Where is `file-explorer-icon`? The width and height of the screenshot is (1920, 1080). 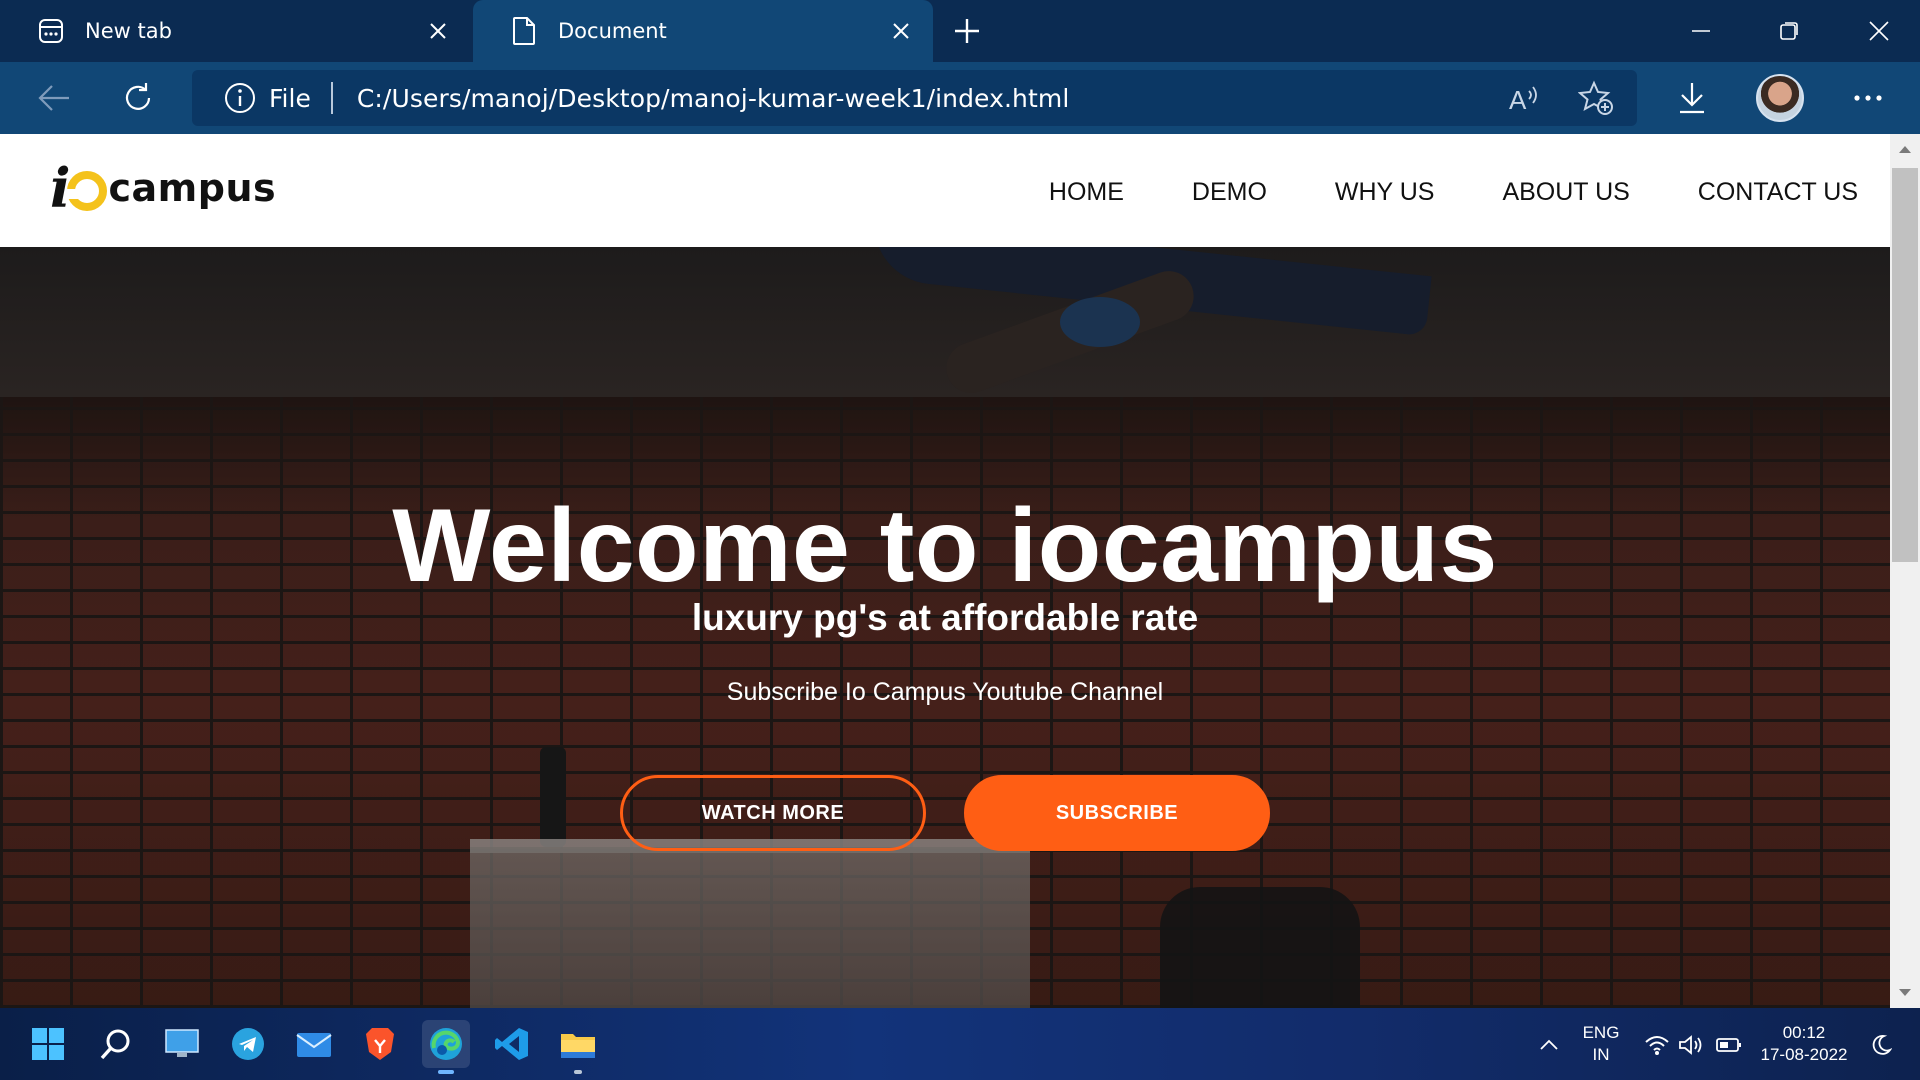
file-explorer-icon is located at coordinates (578, 1047).